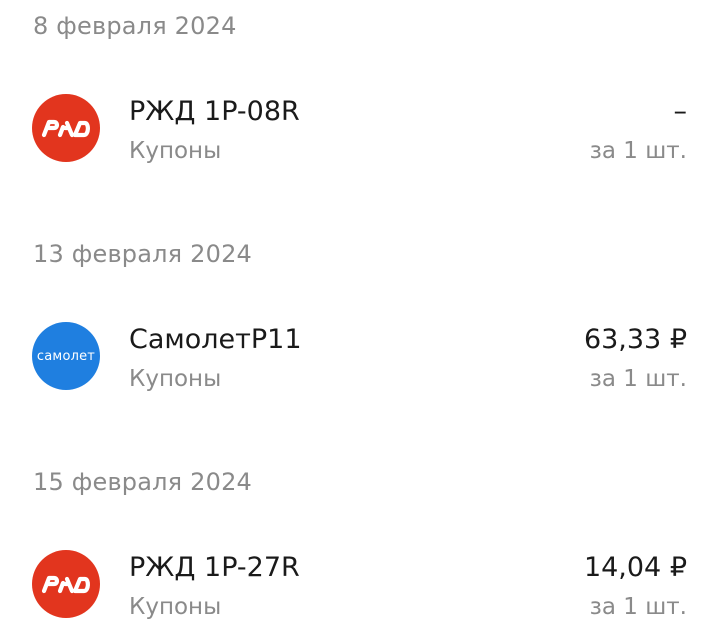 The image size is (720, 644). Describe the element at coordinates (143, 254) in the screenshot. I see `date-header: 13 февраля 2024` at that location.